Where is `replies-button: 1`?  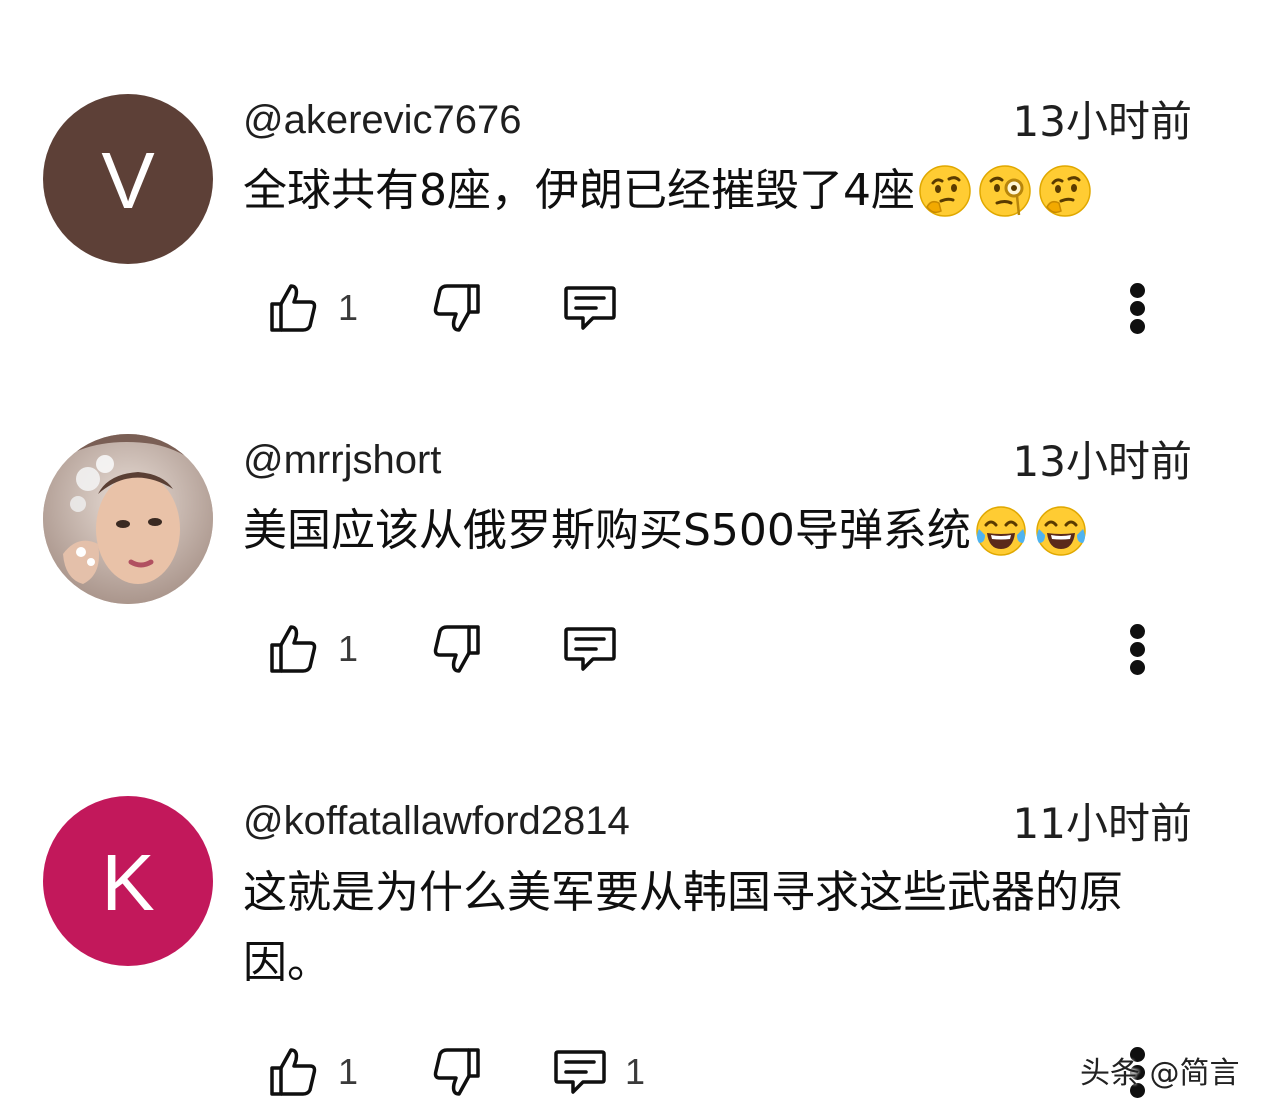
replies-button: 1 is located at coordinates (599, 1072).